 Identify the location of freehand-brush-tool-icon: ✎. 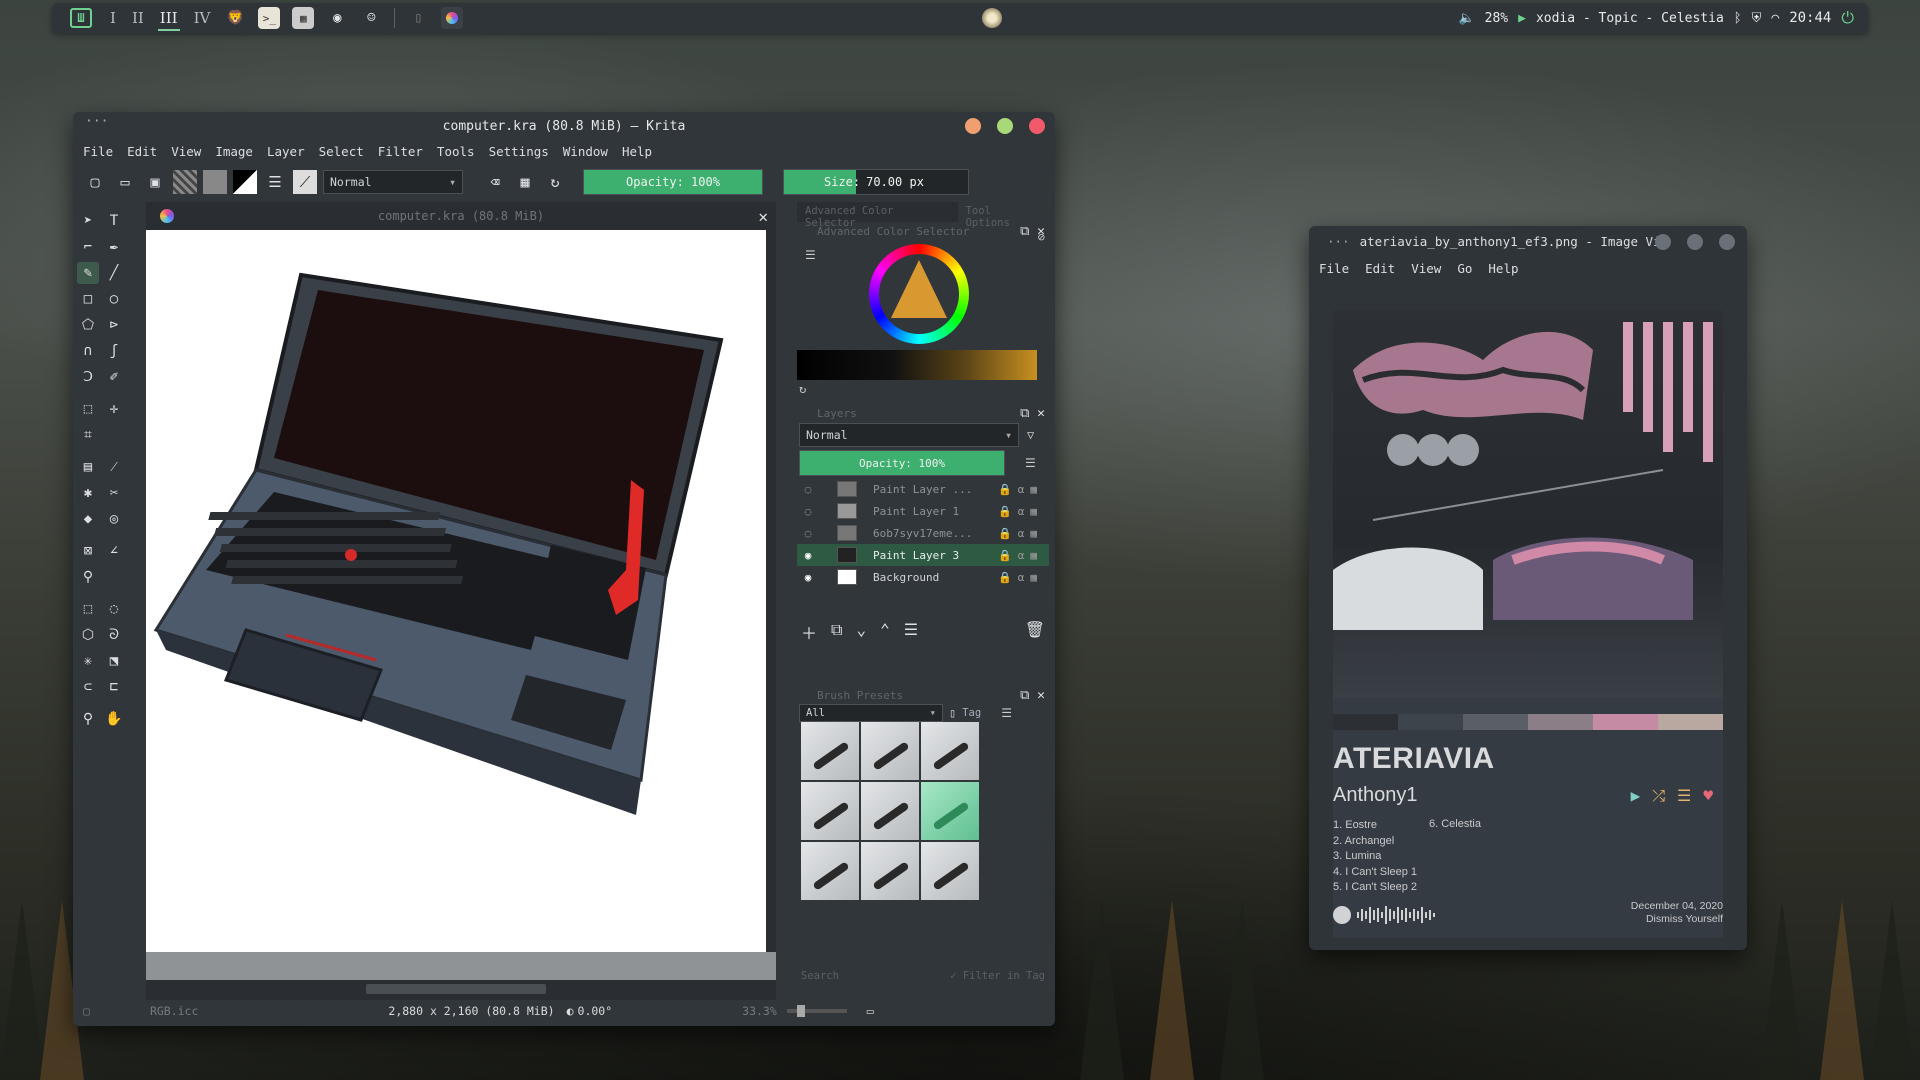
(88, 273).